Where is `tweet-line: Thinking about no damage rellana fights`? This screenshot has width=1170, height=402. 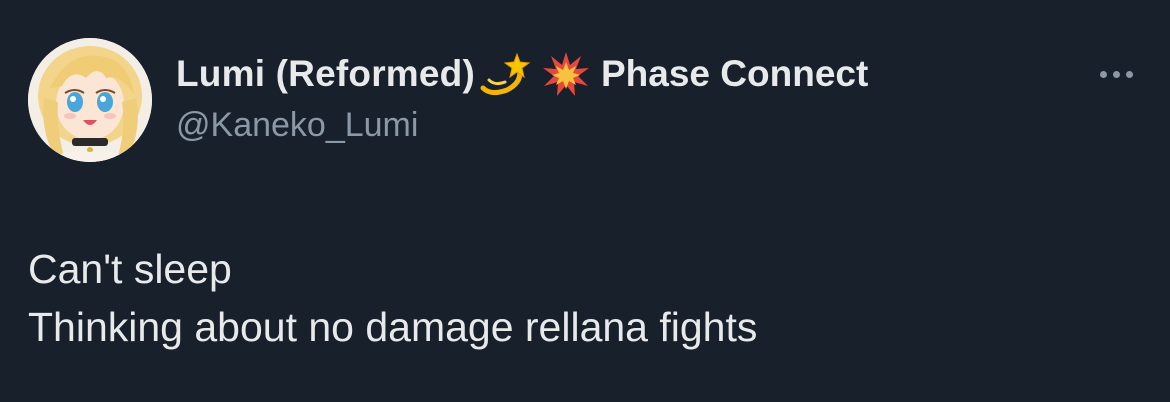 tweet-line: Thinking about no damage rellana fights is located at coordinates (393, 327).